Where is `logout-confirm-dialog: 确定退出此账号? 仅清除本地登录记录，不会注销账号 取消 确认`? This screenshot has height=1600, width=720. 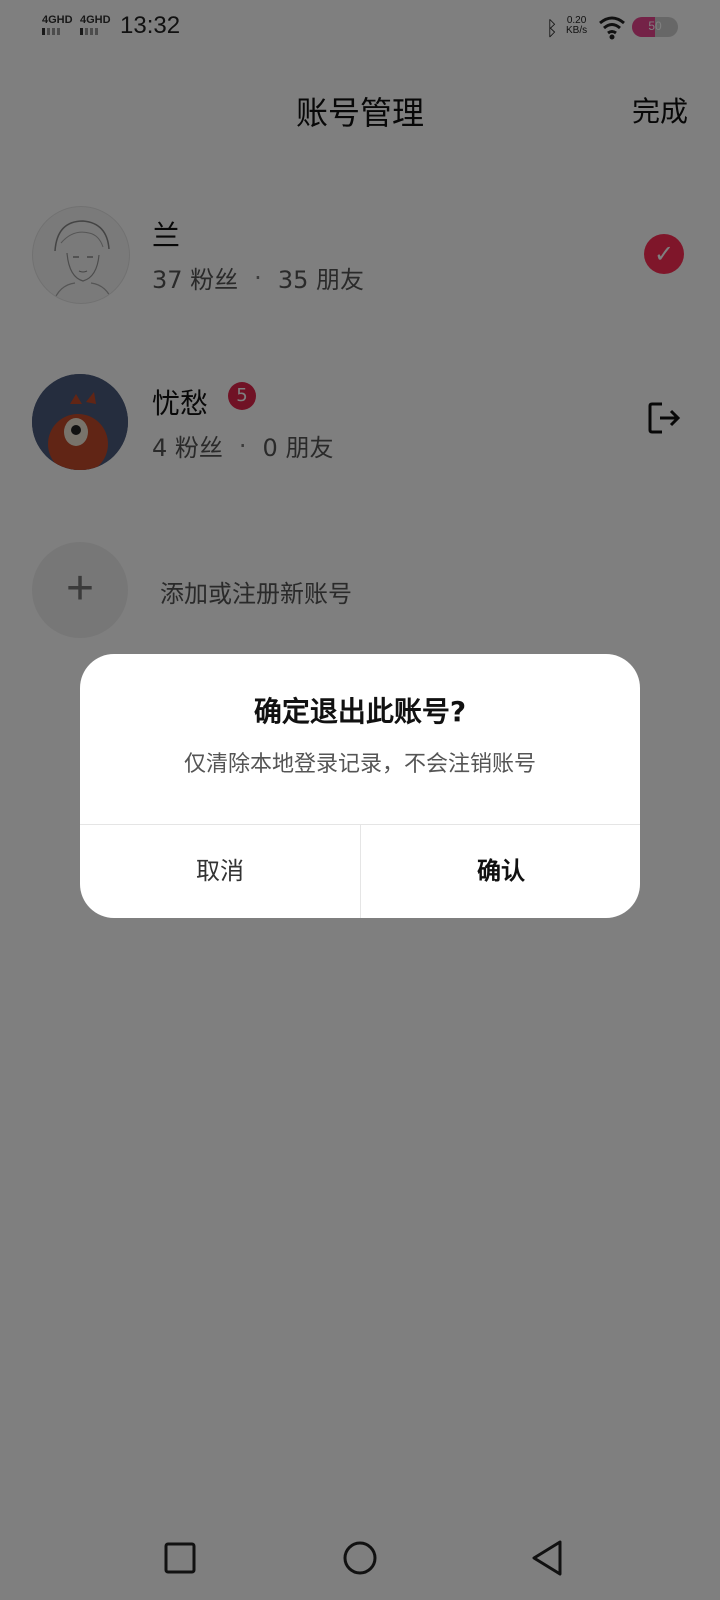
logout-confirm-dialog: 确定退出此账号? 仅清除本地登录记录，不会注销账号 取消 确认 is located at coordinates (360, 786).